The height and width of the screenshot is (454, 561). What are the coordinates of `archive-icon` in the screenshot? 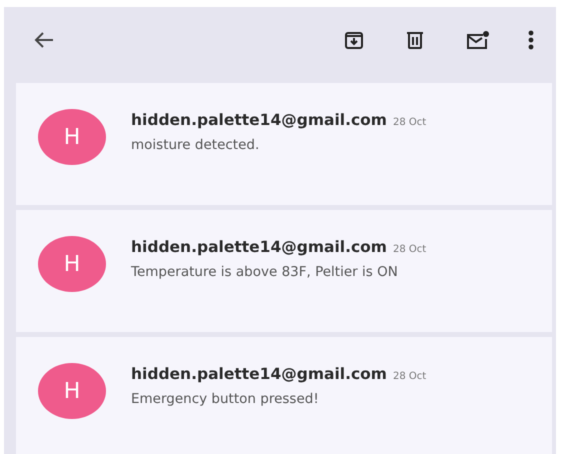 It's located at (354, 40).